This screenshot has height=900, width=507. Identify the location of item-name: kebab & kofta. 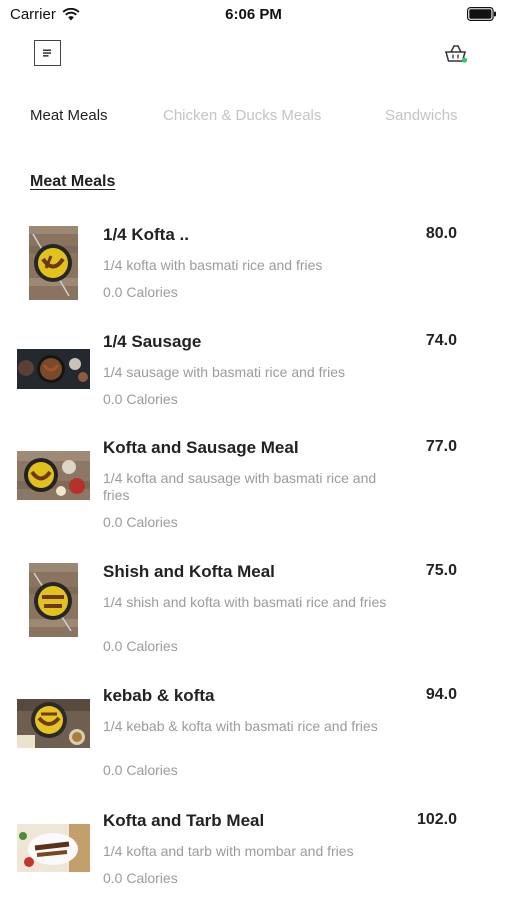
(159, 695).